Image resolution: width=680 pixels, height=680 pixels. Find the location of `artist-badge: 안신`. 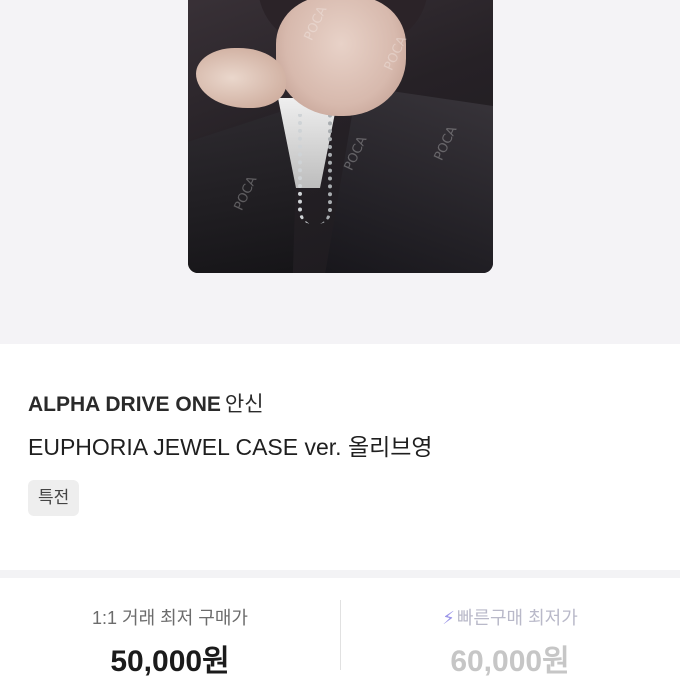

artist-badge: 안신 is located at coordinates (244, 404).